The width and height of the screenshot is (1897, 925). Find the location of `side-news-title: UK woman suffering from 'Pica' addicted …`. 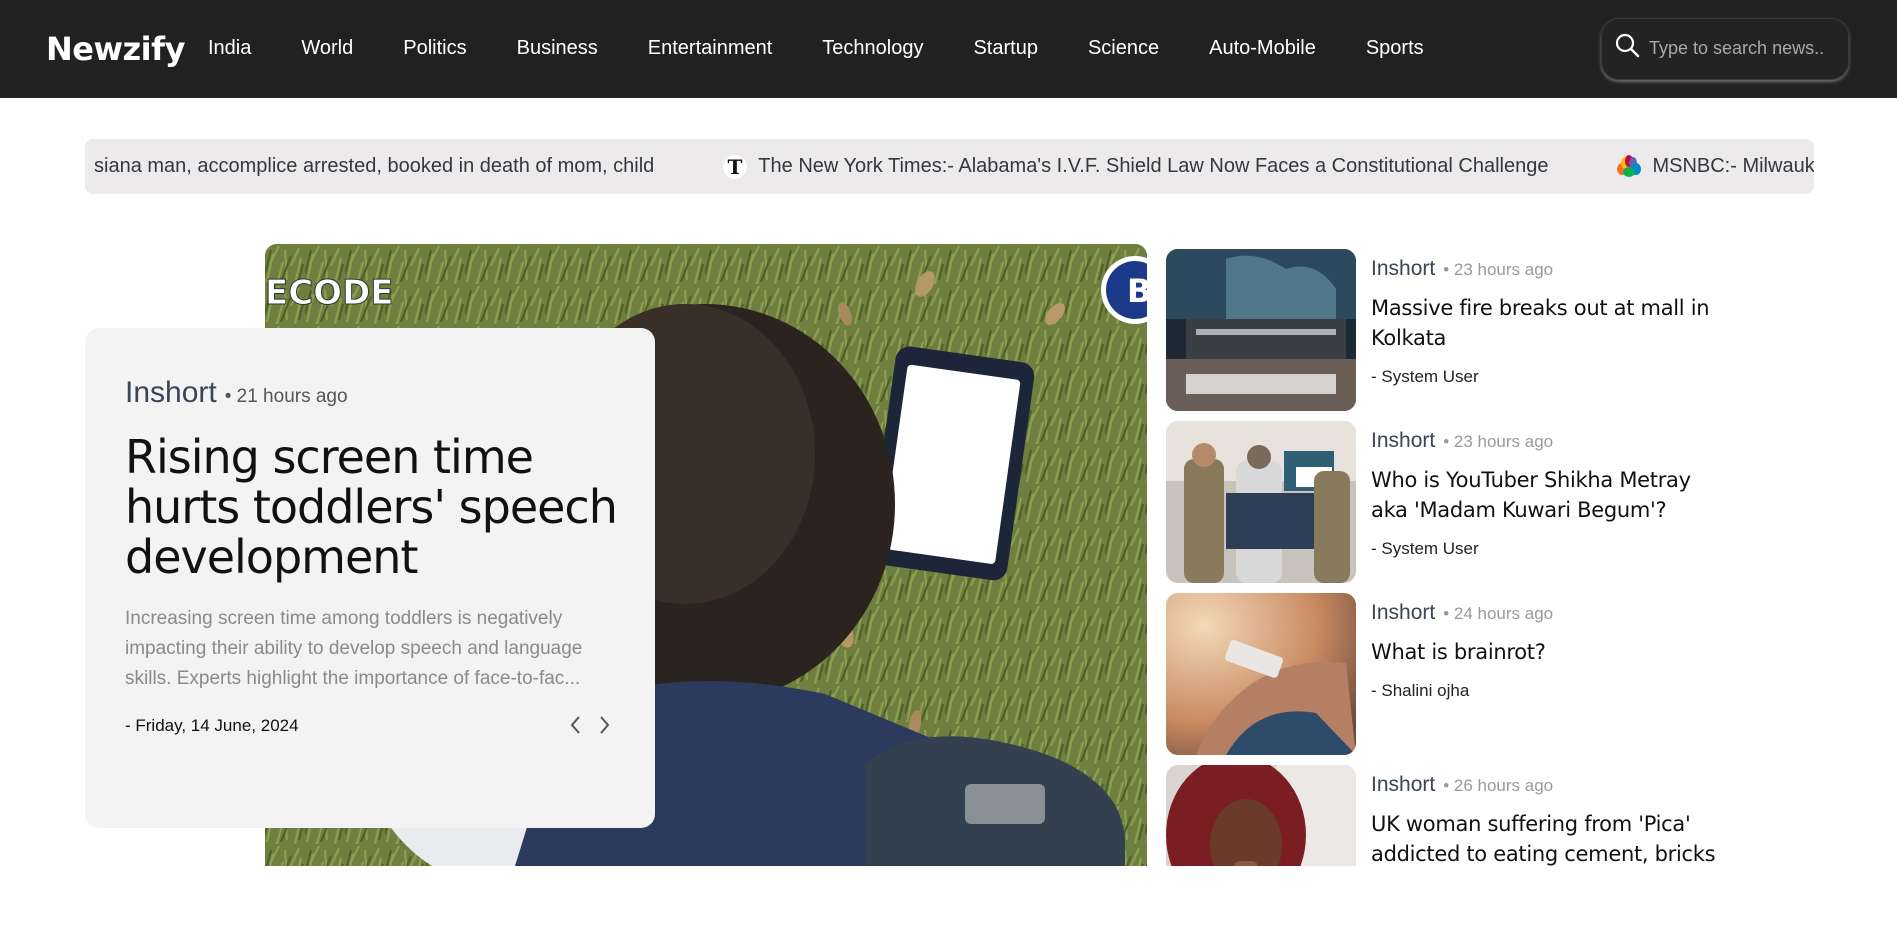

side-news-title: UK woman suffering from 'Pica' addicted … is located at coordinates (1551, 839).